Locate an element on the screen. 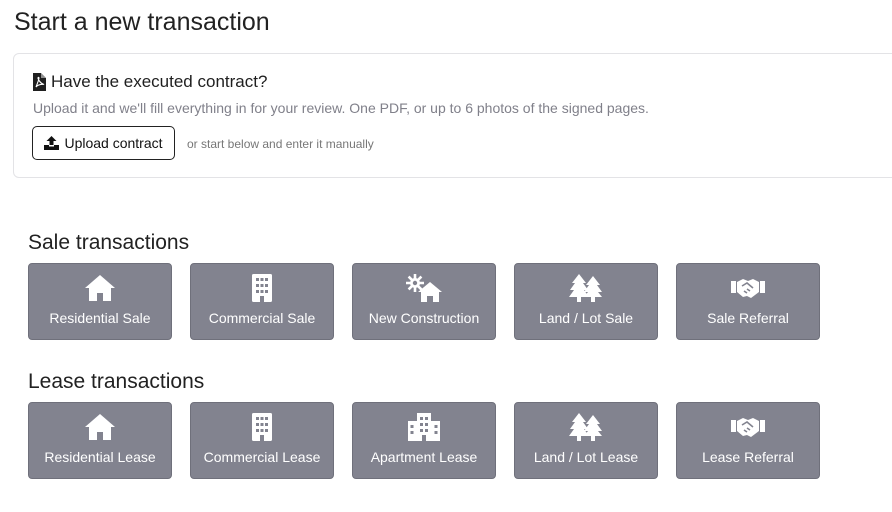 Image resolution: width=892 pixels, height=512 pixels. residential-lease-tile: Residential Lease is located at coordinates (100, 440).